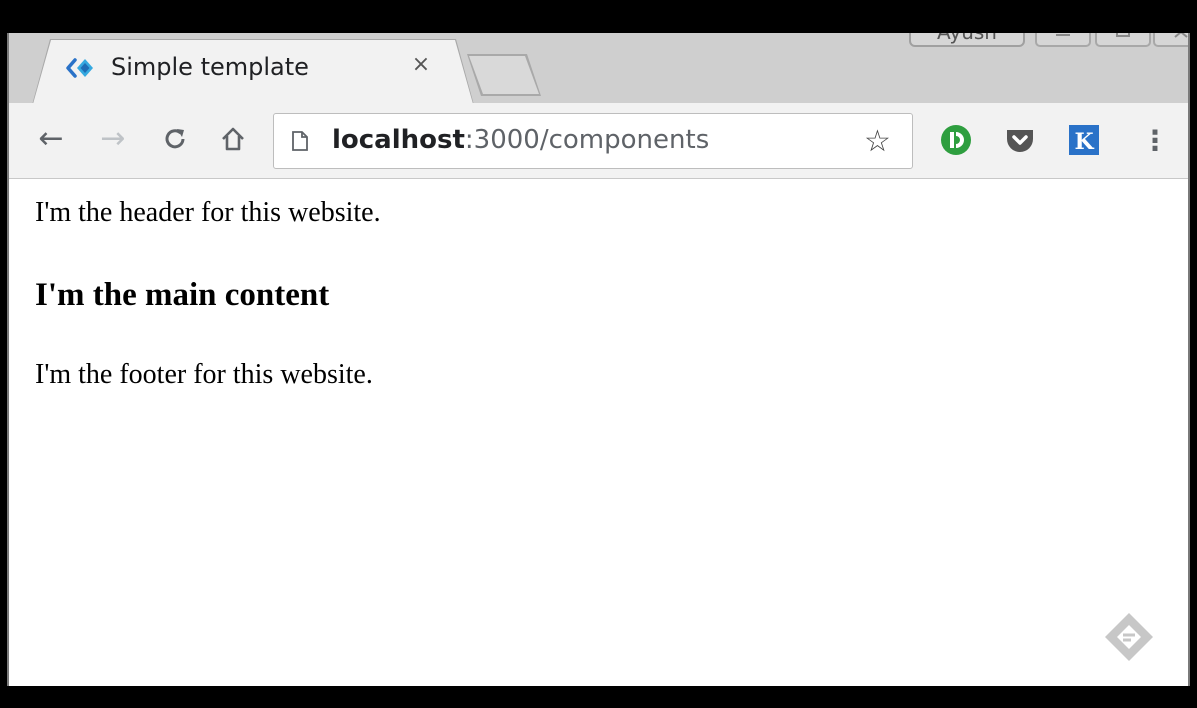 The width and height of the screenshot is (1197, 708). Describe the element at coordinates (598, 69) in the screenshot. I see `tab-strip: Simple template × Ayush` at that location.